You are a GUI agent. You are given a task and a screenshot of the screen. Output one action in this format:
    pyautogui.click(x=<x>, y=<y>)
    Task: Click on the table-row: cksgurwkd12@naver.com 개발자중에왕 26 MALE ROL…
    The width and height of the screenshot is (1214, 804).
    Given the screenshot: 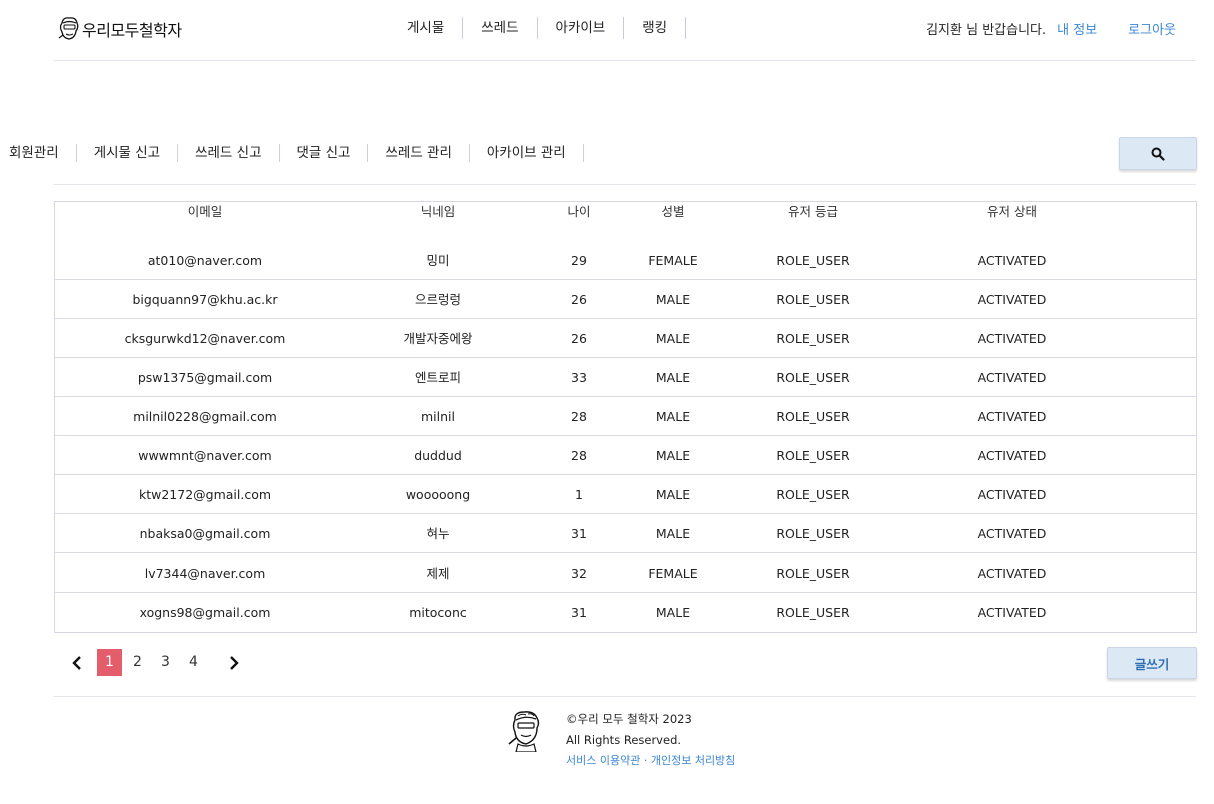 What is the action you would take?
    pyautogui.click(x=625, y=338)
    